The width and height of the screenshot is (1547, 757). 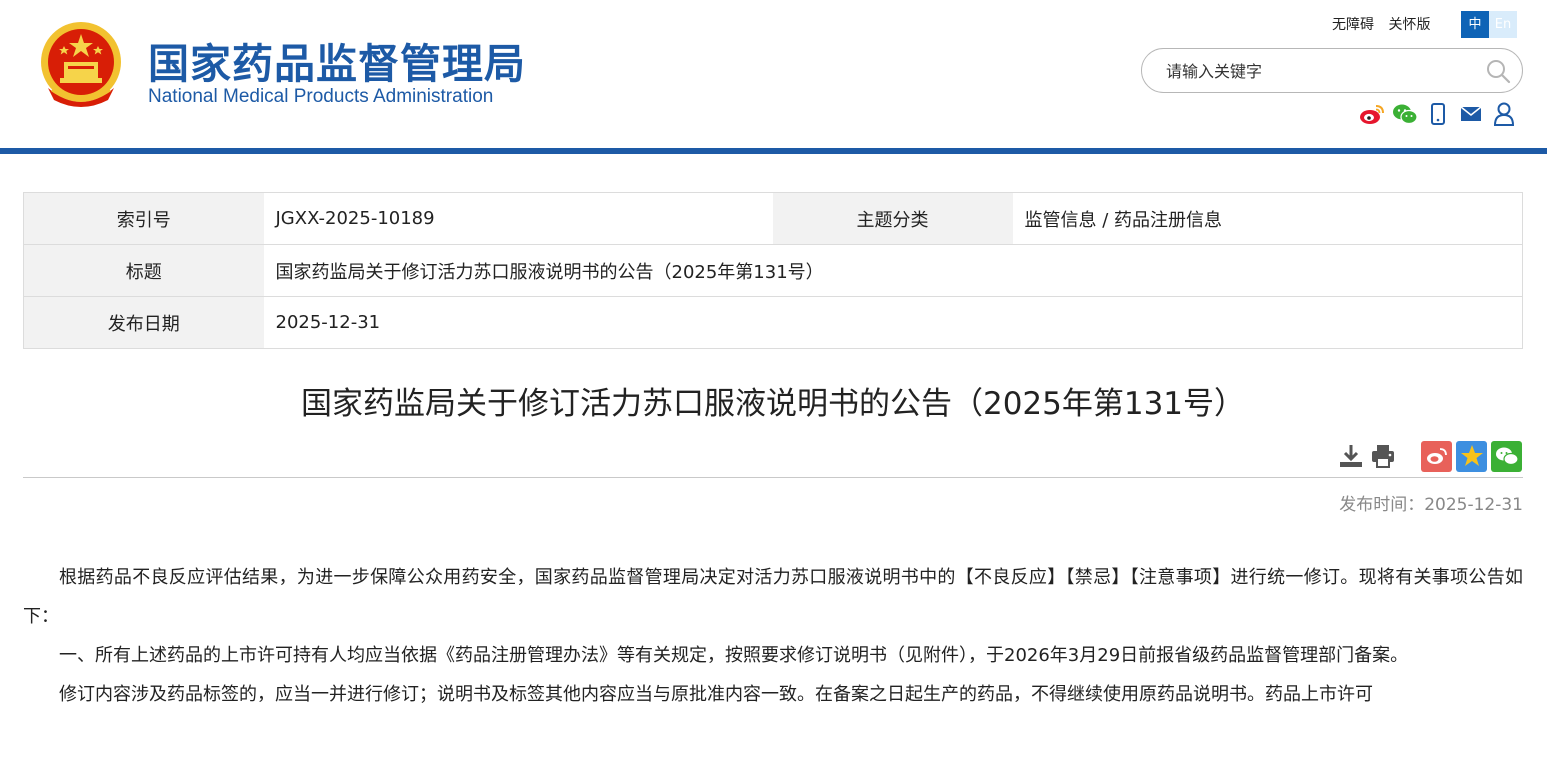 What do you see at coordinates (1431, 505) in the screenshot?
I see `publish-time: 发布时间：2025-12-31` at bounding box center [1431, 505].